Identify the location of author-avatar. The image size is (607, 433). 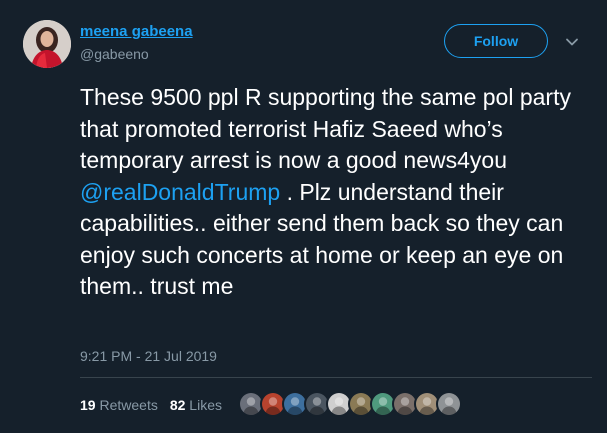
(47, 44).